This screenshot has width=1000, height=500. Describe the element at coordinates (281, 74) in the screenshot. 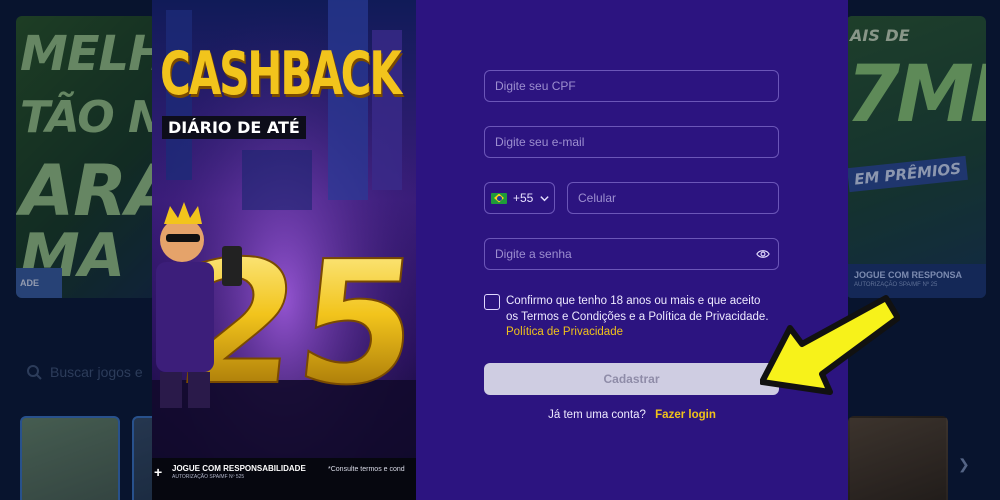

I see `promo-title: CASHBACK` at that location.